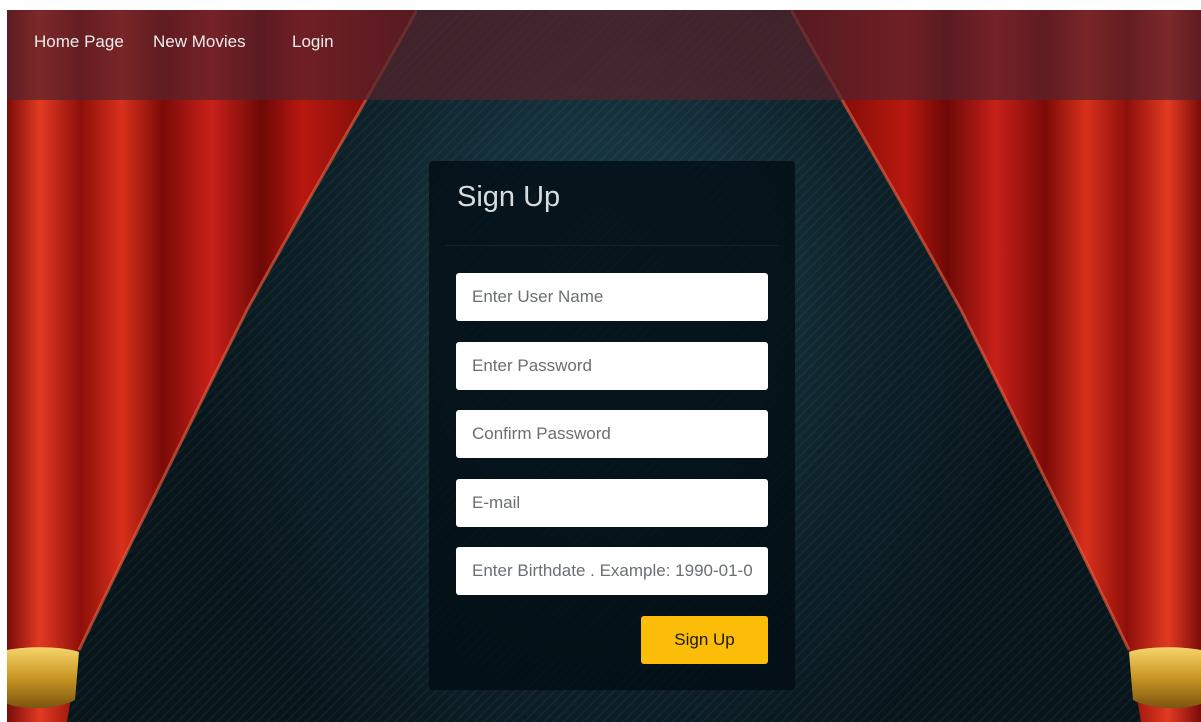 This screenshot has height=722, width=1201. I want to click on username-input, so click(612, 297).